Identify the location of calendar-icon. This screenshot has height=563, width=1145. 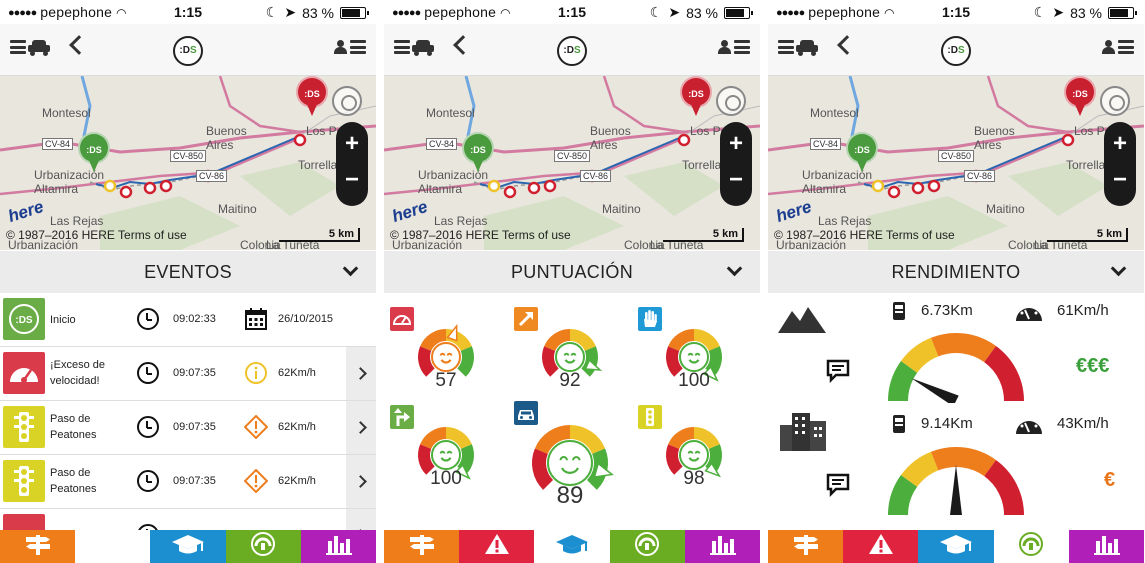
(256, 319).